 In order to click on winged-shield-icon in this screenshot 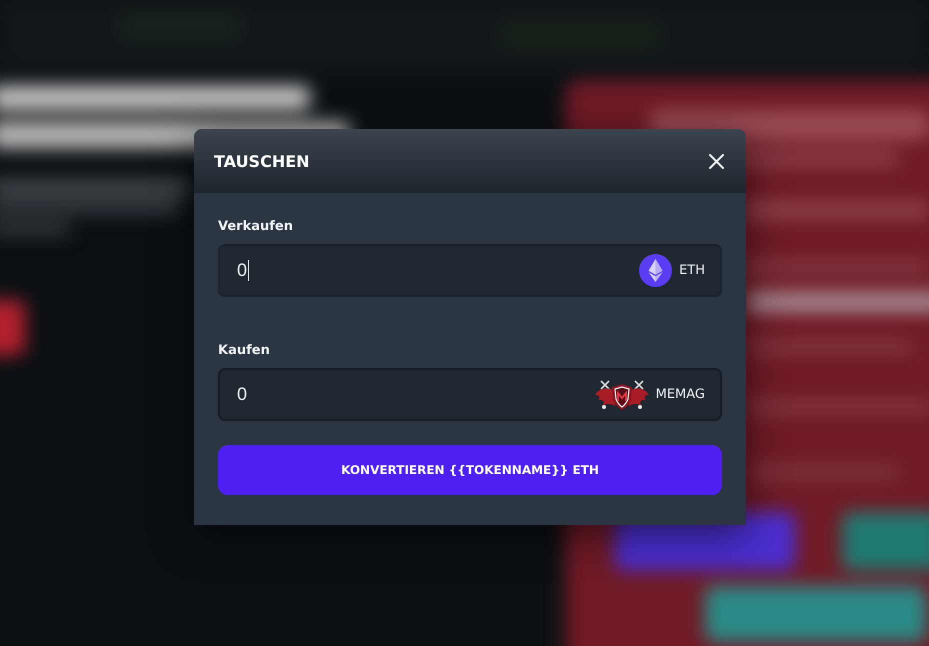, I will do `click(621, 394)`.